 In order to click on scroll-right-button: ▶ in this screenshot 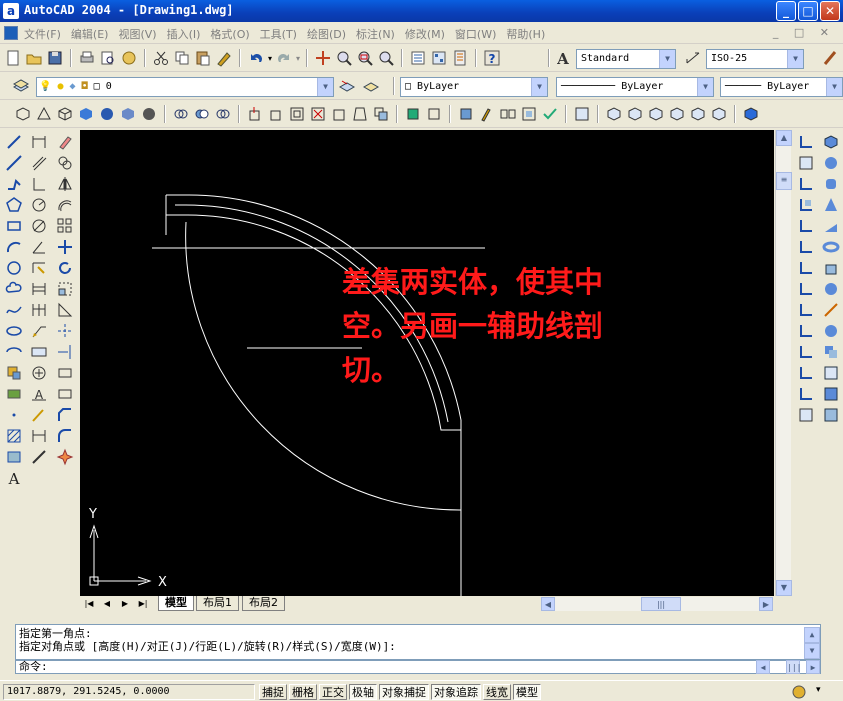, I will do `click(766, 604)`.